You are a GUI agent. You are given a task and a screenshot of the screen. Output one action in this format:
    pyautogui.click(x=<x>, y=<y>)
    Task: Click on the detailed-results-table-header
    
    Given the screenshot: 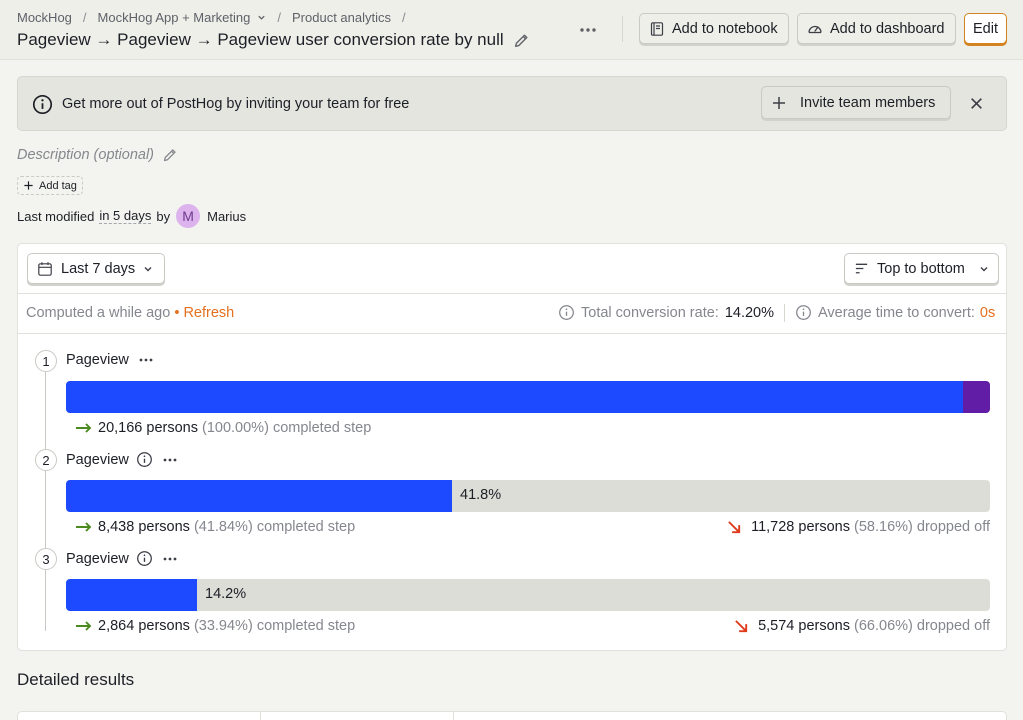 What is the action you would take?
    pyautogui.click(x=512, y=715)
    